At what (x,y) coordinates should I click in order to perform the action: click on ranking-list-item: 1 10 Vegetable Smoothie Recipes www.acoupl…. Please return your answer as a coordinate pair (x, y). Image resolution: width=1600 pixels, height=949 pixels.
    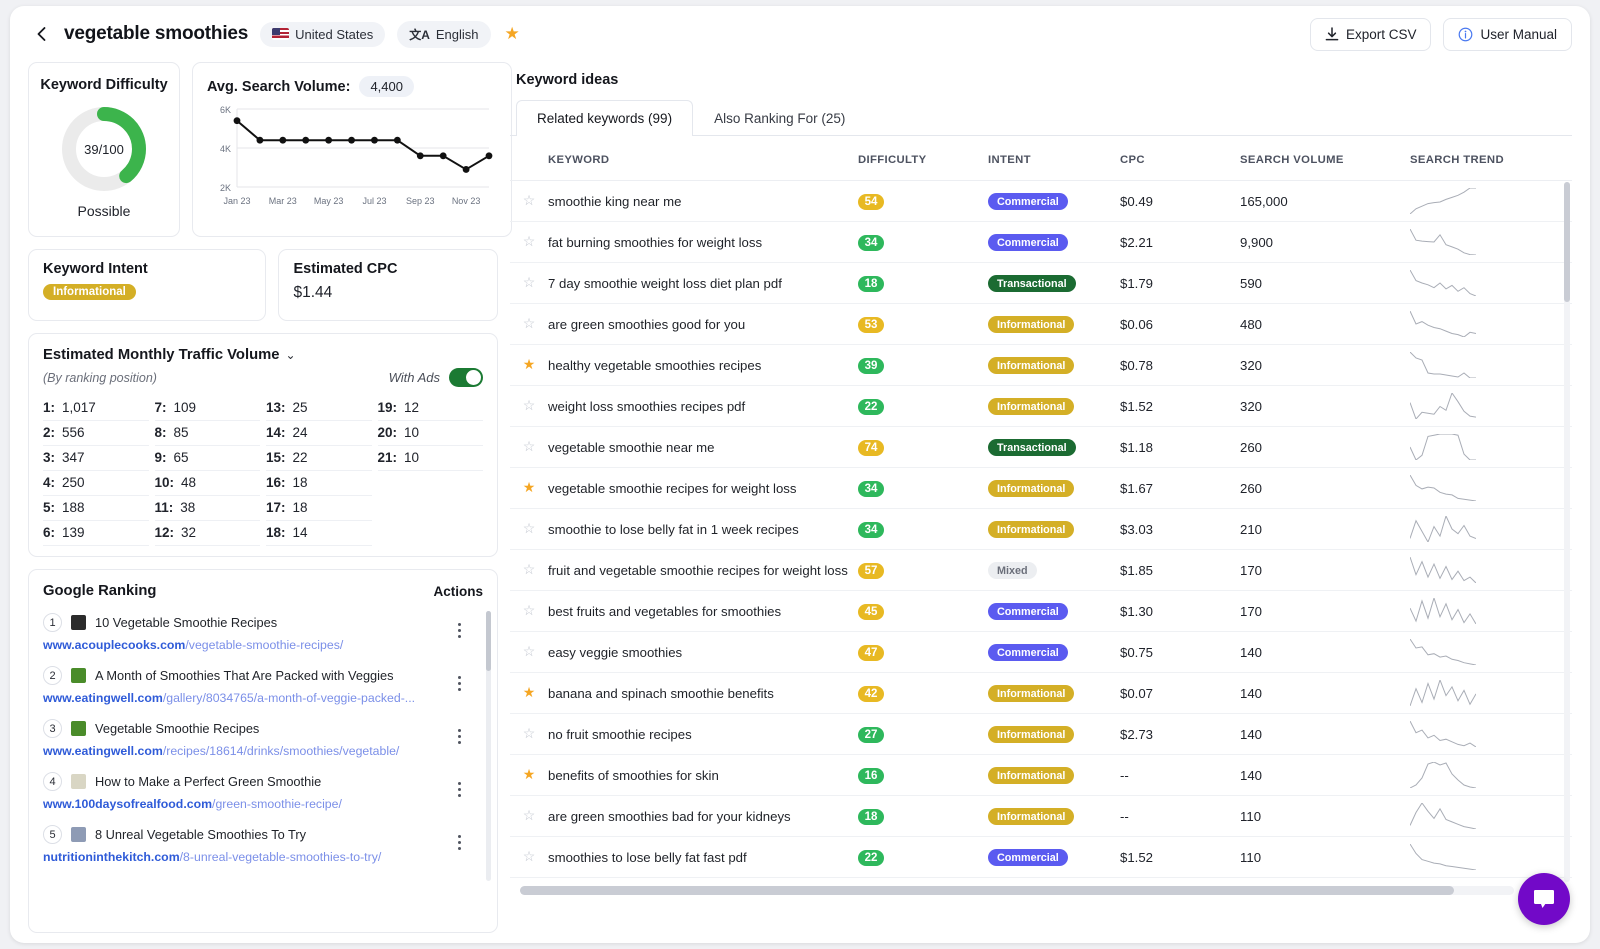
    Looking at the image, I should click on (263, 633).